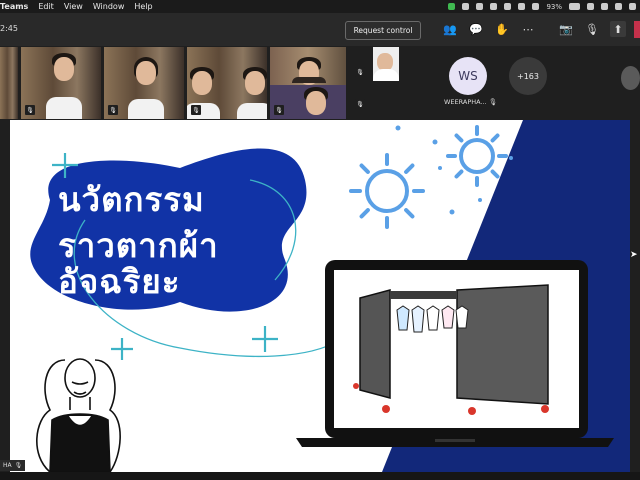  Describe the element at coordinates (450, 29) in the screenshot. I see `people-icon: 👥` at that location.